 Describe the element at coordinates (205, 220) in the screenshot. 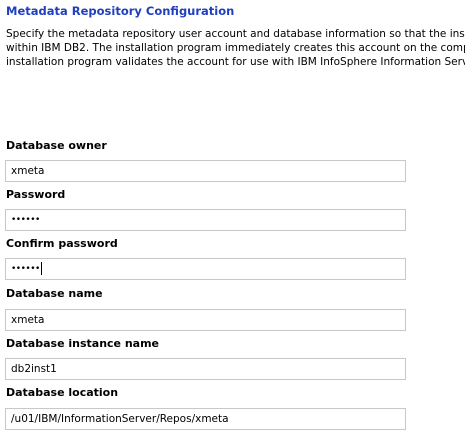

I see `password-input: ••••••` at that location.